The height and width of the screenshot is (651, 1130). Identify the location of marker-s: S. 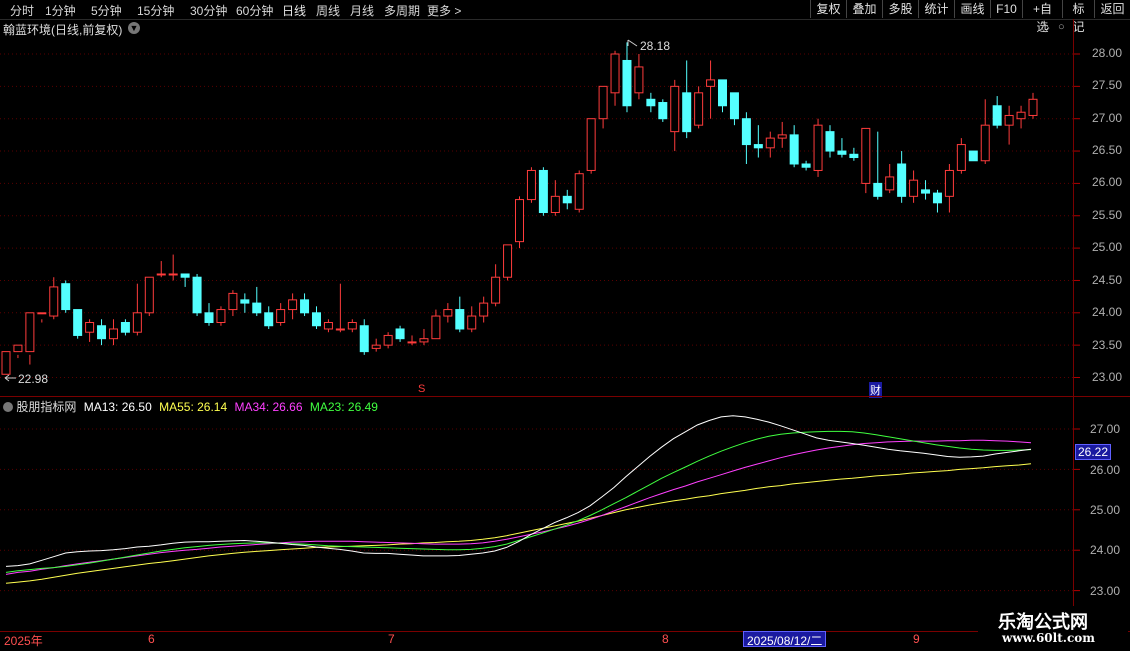
(421, 389).